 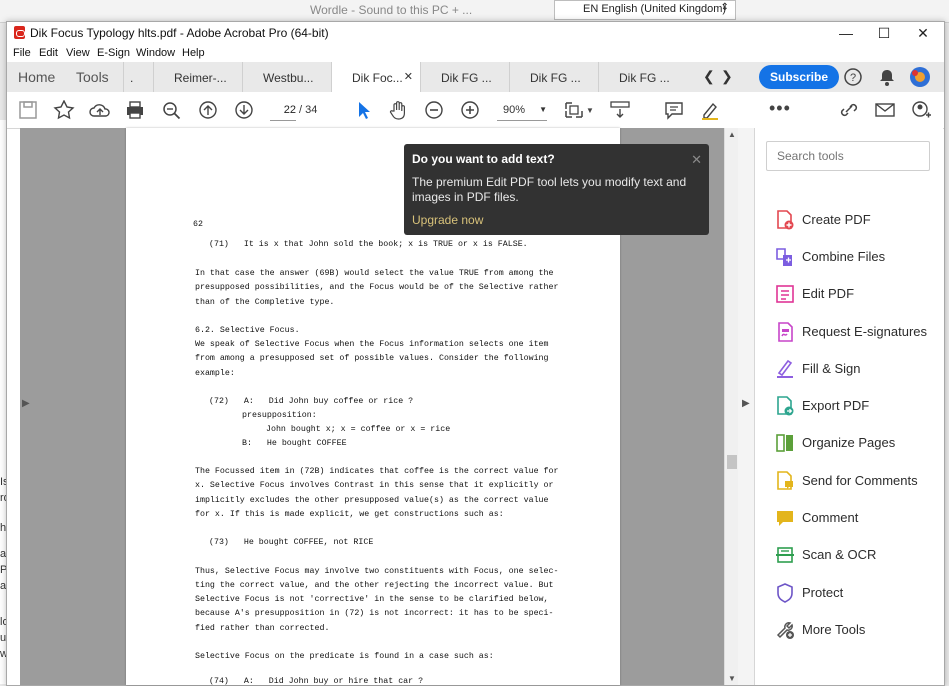 I want to click on search-tools-box, so click(x=848, y=156).